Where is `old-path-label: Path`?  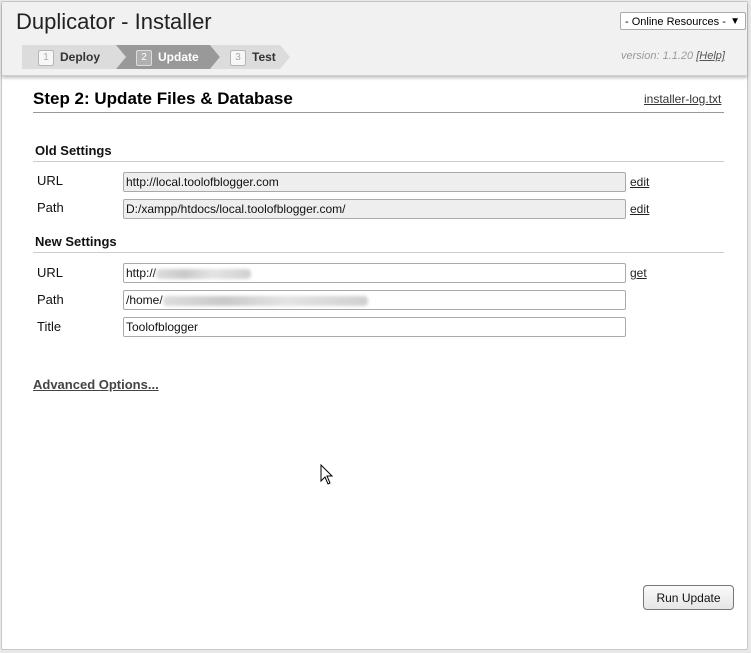 old-path-label: Path is located at coordinates (50, 207).